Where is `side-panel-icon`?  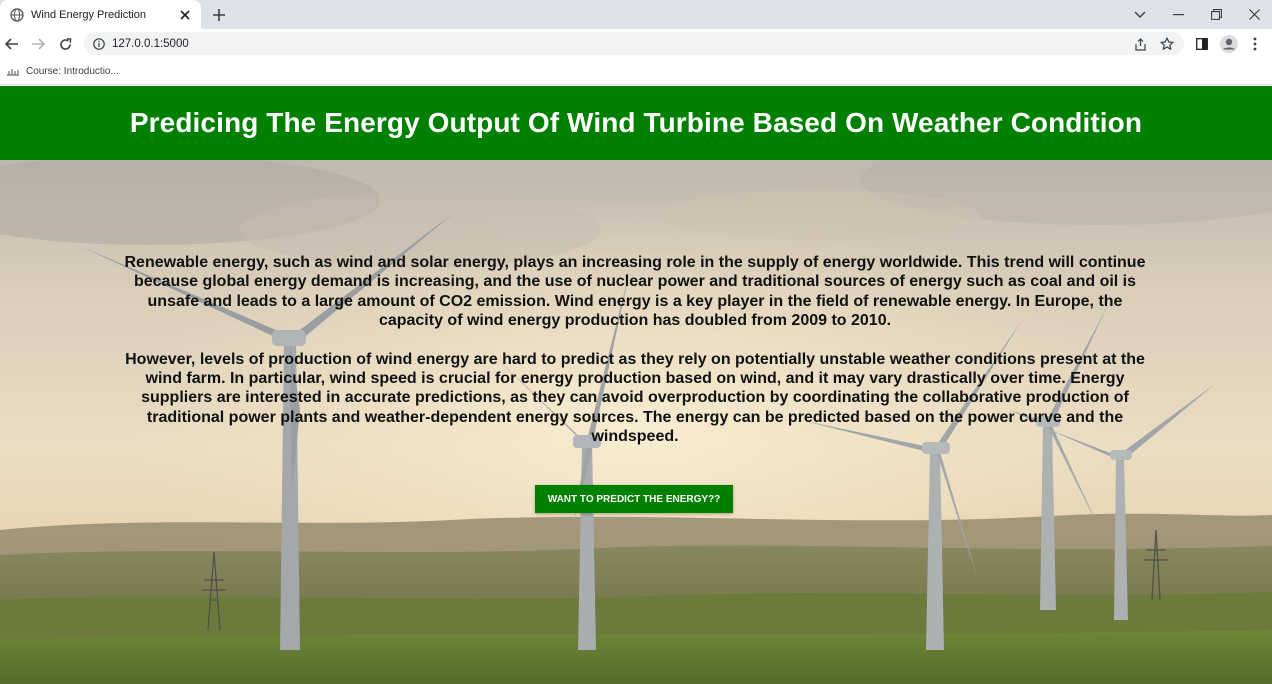 side-panel-icon is located at coordinates (1202, 44).